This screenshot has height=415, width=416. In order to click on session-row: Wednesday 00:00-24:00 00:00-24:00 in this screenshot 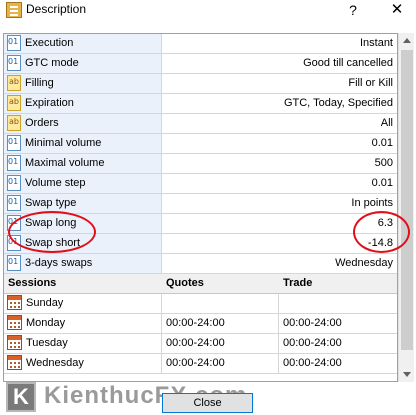, I will do `click(200, 364)`.